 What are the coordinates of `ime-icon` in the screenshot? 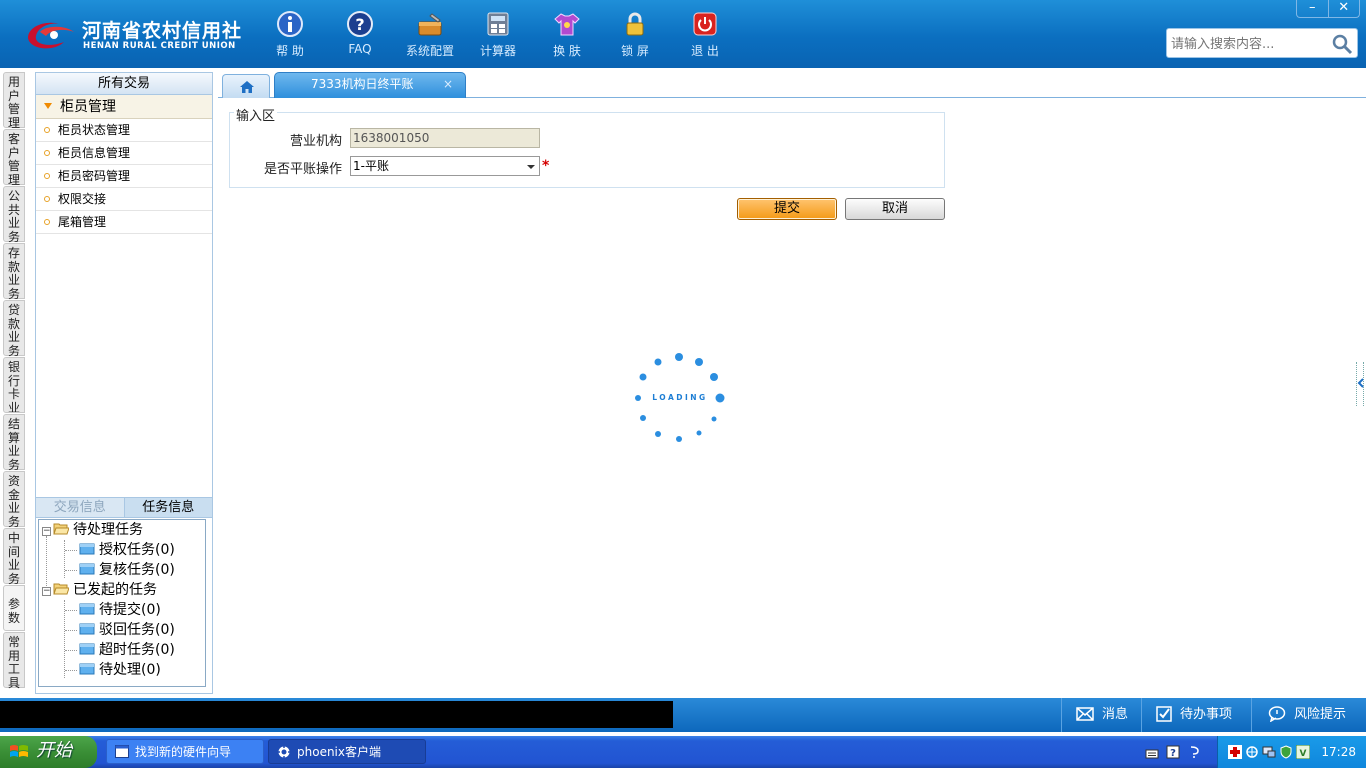 It's located at (1195, 752).